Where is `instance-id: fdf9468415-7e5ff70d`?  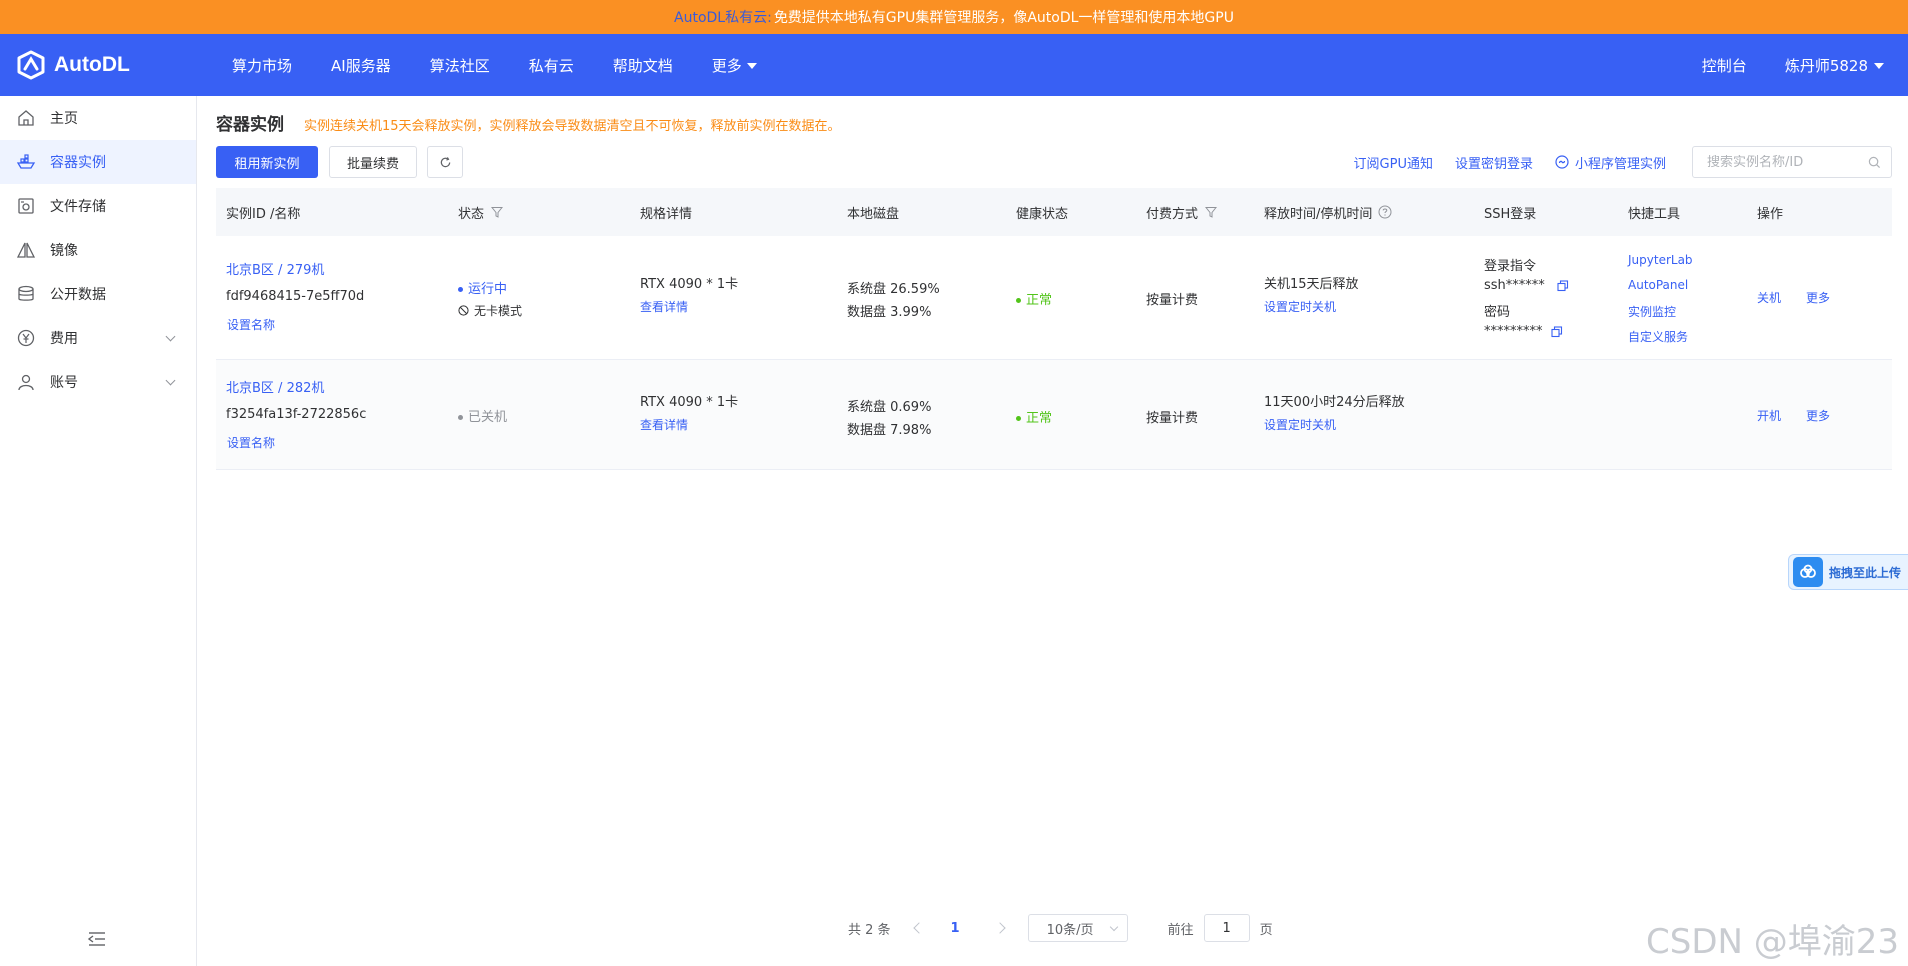
instance-id: fdf9468415-7e5ff70d is located at coordinates (295, 296).